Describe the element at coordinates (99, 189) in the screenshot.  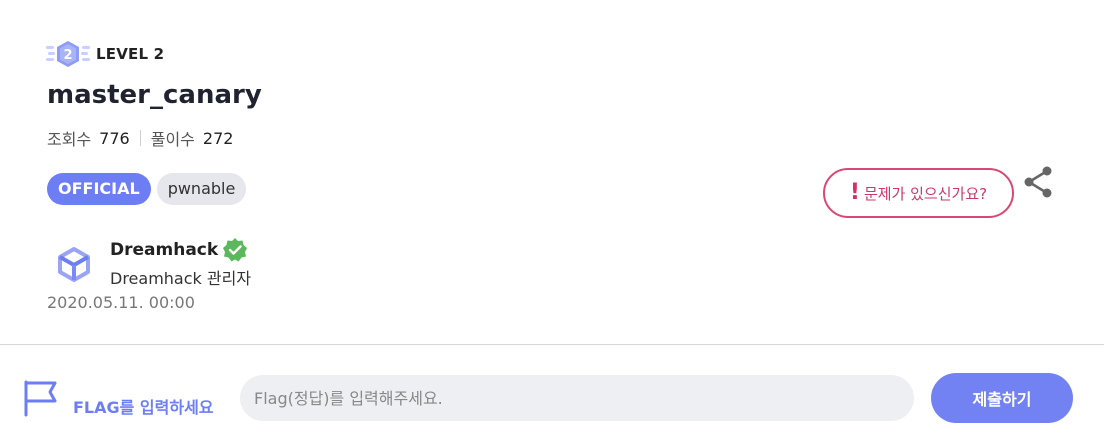
I see `tag-official: OFFICIAL` at that location.